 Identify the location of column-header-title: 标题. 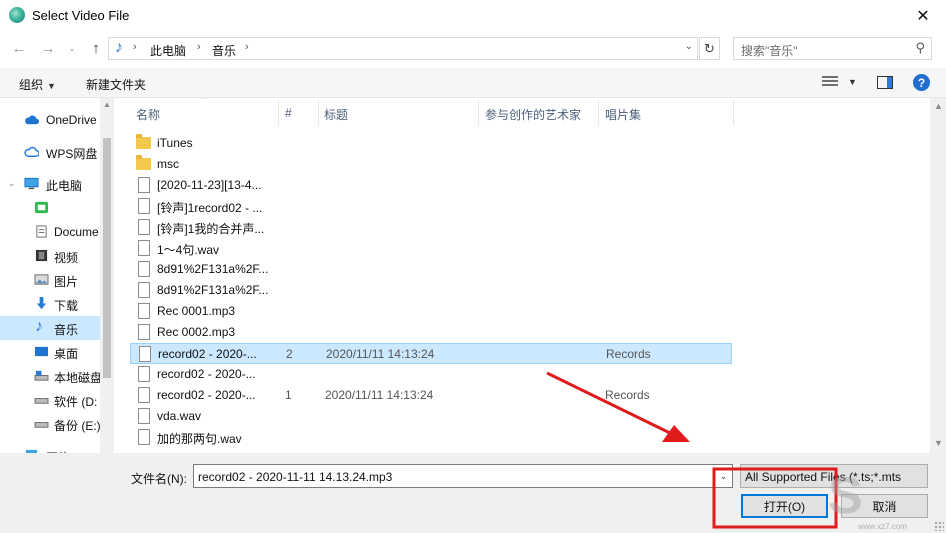
(336, 114).